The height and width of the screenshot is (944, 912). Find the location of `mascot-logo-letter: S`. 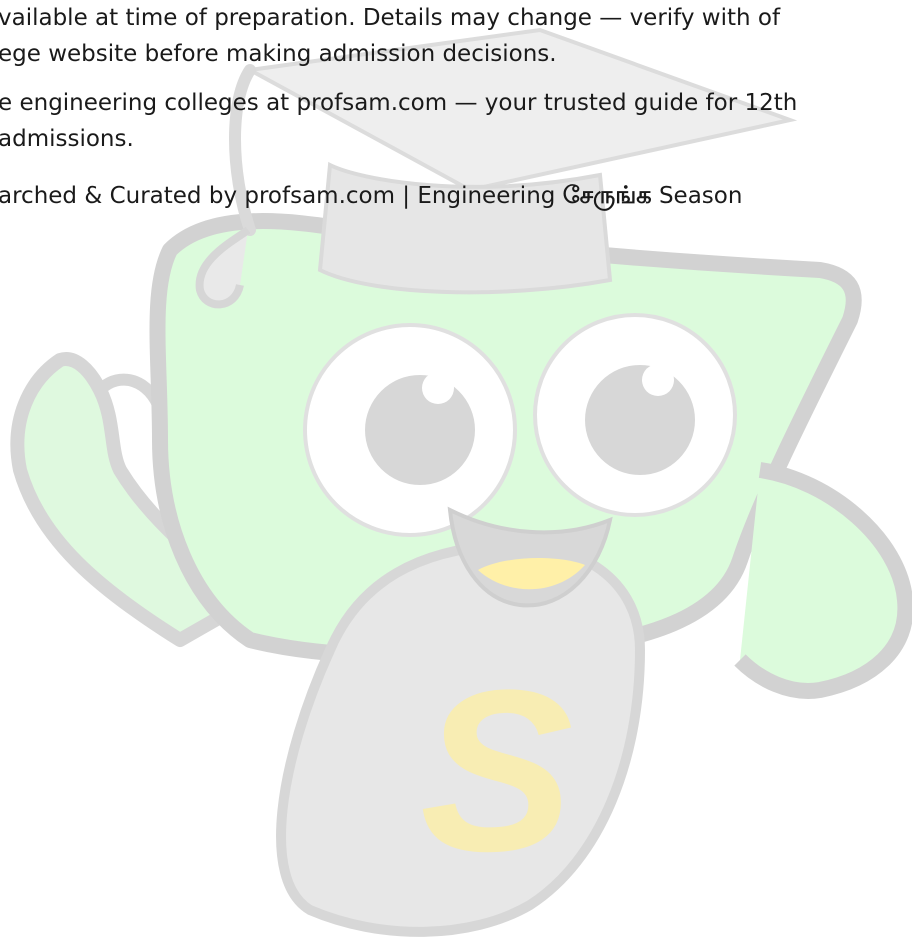

mascot-logo-letter: S is located at coordinates (496, 770).